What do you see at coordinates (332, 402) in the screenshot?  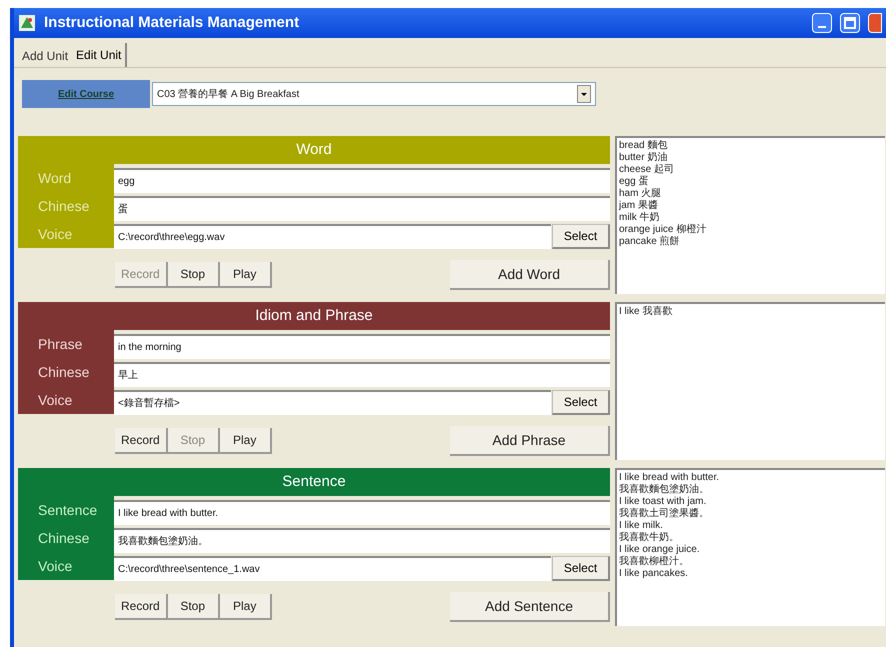 I see `input-field: <錄音暫存檔>` at bounding box center [332, 402].